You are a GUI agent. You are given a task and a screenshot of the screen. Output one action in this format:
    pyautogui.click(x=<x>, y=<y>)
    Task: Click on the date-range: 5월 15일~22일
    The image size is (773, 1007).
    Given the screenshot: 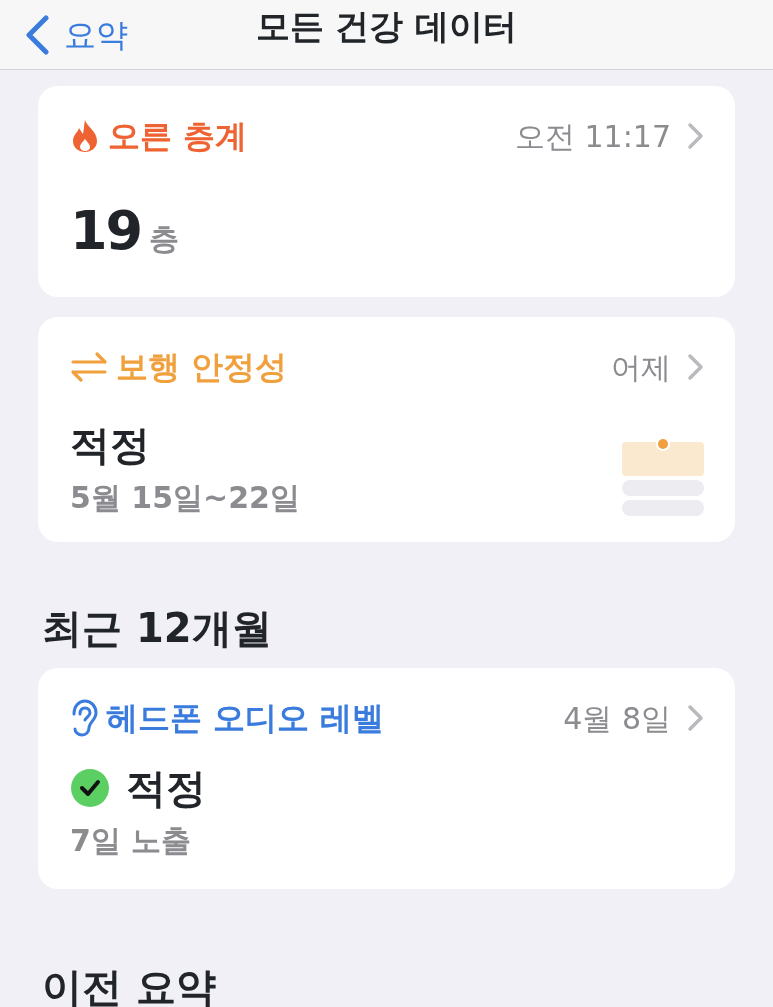 What is the action you would take?
    pyautogui.click(x=185, y=498)
    